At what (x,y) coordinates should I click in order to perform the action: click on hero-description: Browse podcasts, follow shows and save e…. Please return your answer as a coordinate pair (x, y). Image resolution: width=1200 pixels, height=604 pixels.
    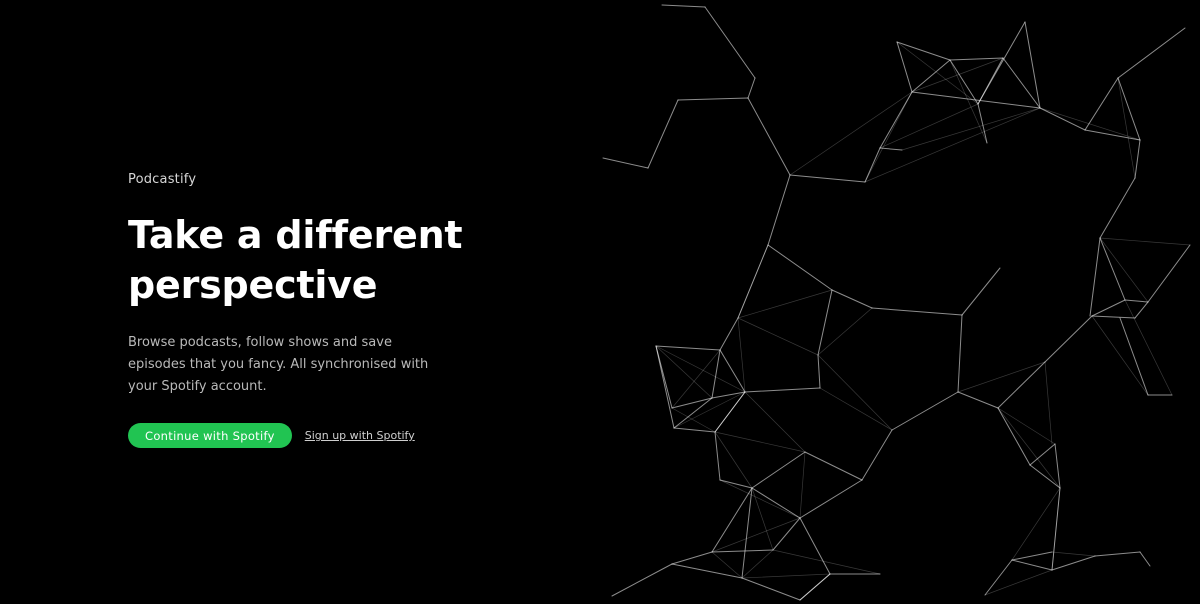
    Looking at the image, I should click on (278, 364).